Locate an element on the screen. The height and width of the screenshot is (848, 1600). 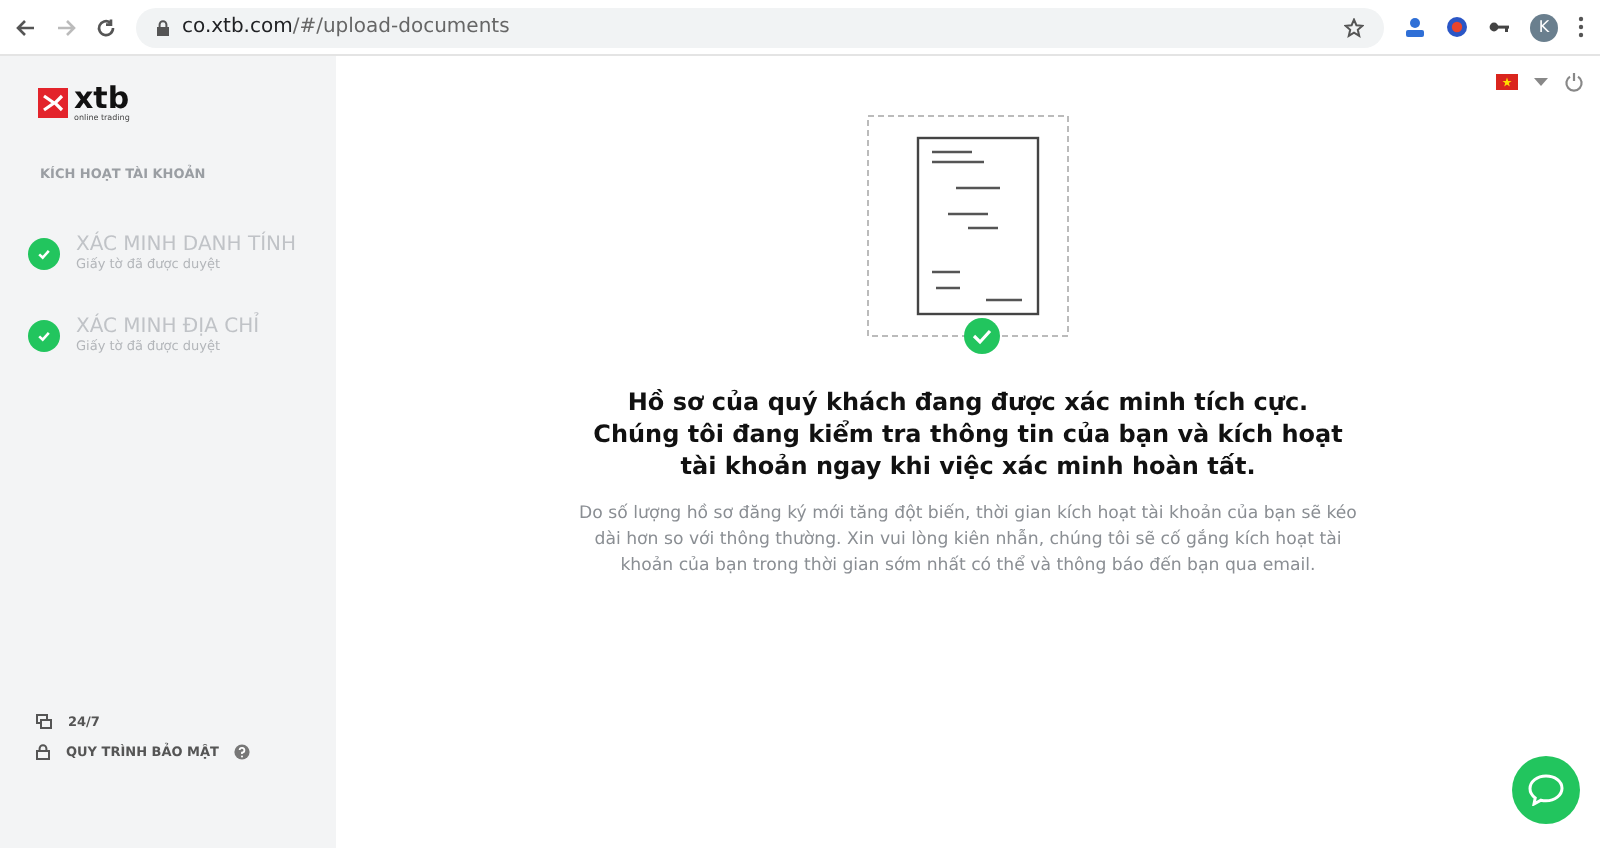
reload-icon is located at coordinates (106, 27).